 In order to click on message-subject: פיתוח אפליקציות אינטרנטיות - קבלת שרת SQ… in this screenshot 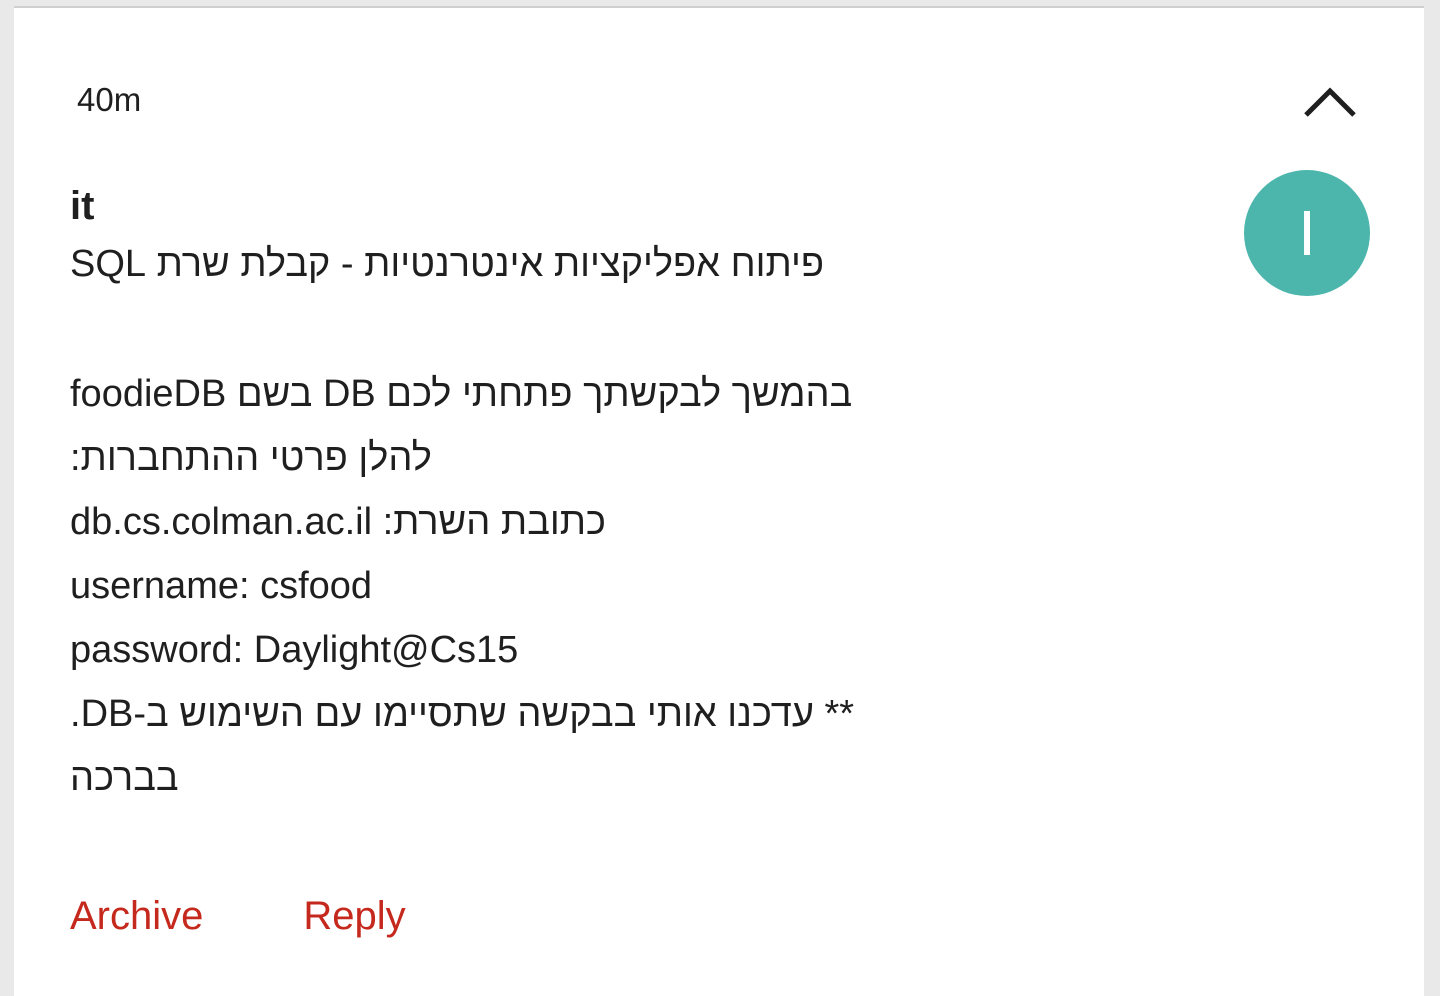, I will do `click(447, 264)`.